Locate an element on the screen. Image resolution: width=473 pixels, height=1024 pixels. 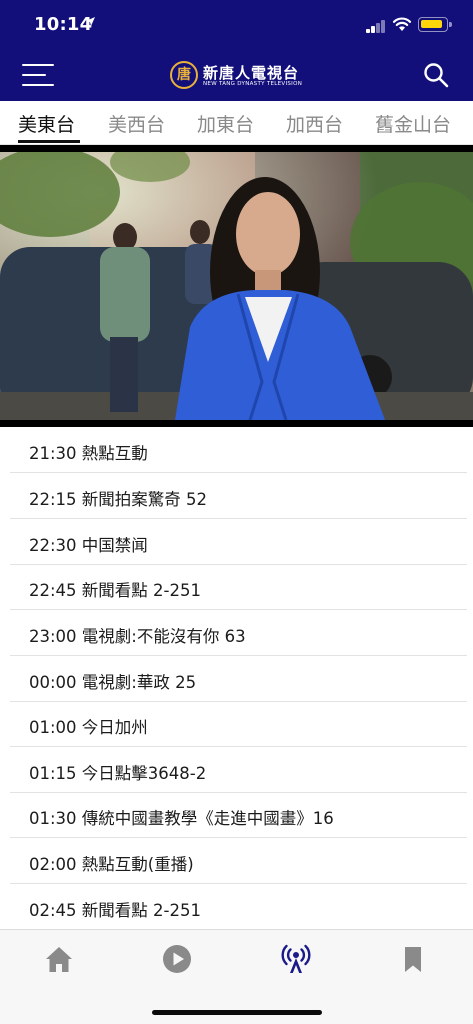
channel-tabs: 美東台 美西台 加東台 加西台 舊金山台 is located at coordinates (236, 123).